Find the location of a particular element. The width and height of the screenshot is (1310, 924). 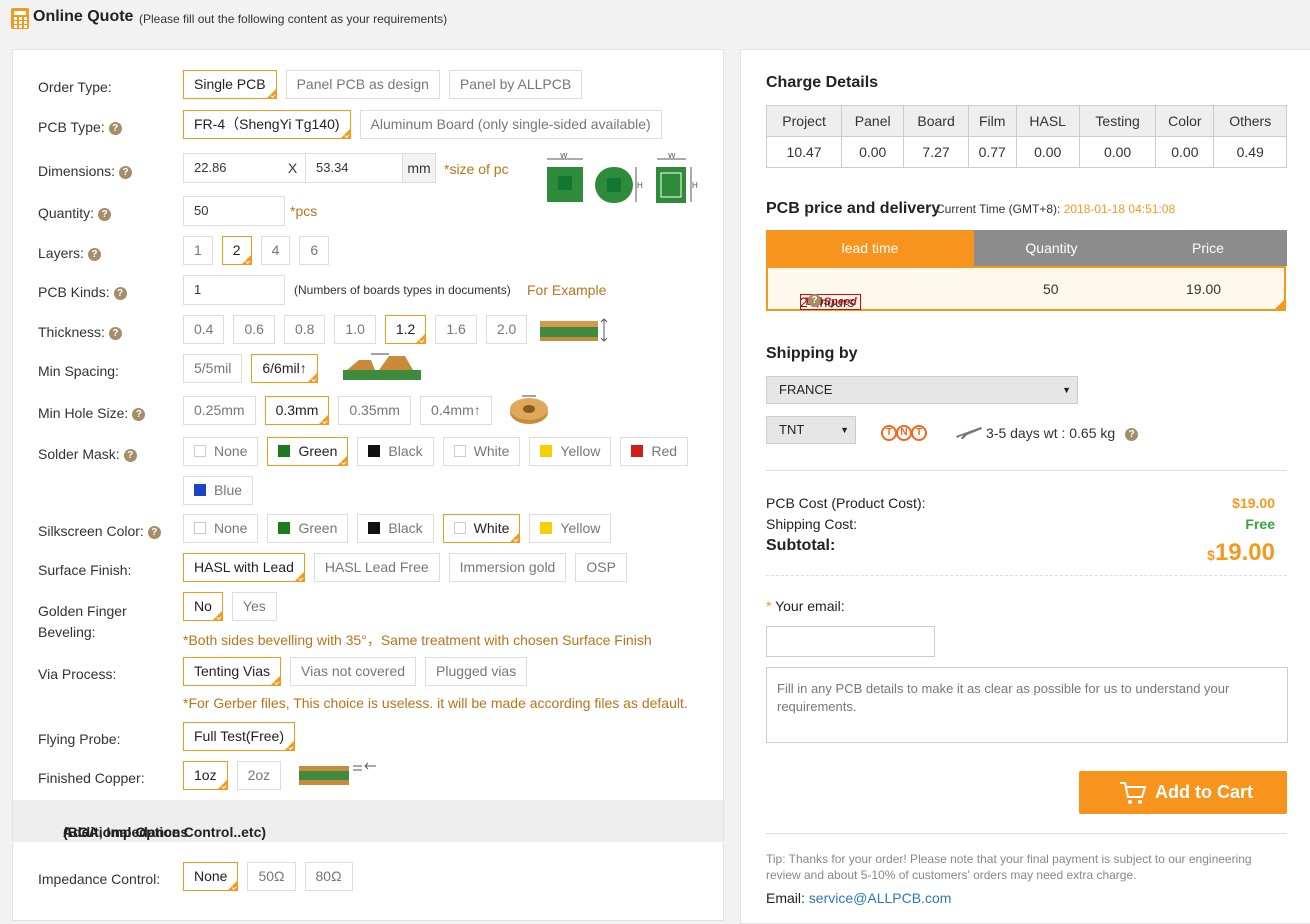

via-plugged: Plugged vias is located at coordinates (476, 671).